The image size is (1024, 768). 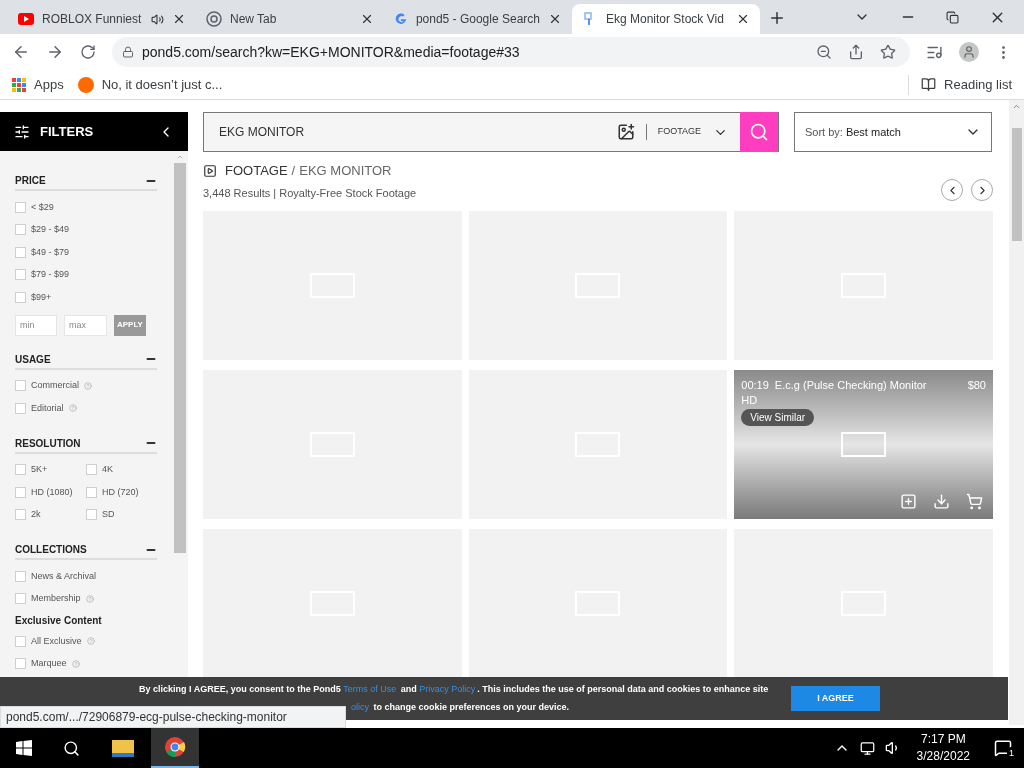 I want to click on search-bar: EKG MONITOR FOOTAGE, so click(x=491, y=132).